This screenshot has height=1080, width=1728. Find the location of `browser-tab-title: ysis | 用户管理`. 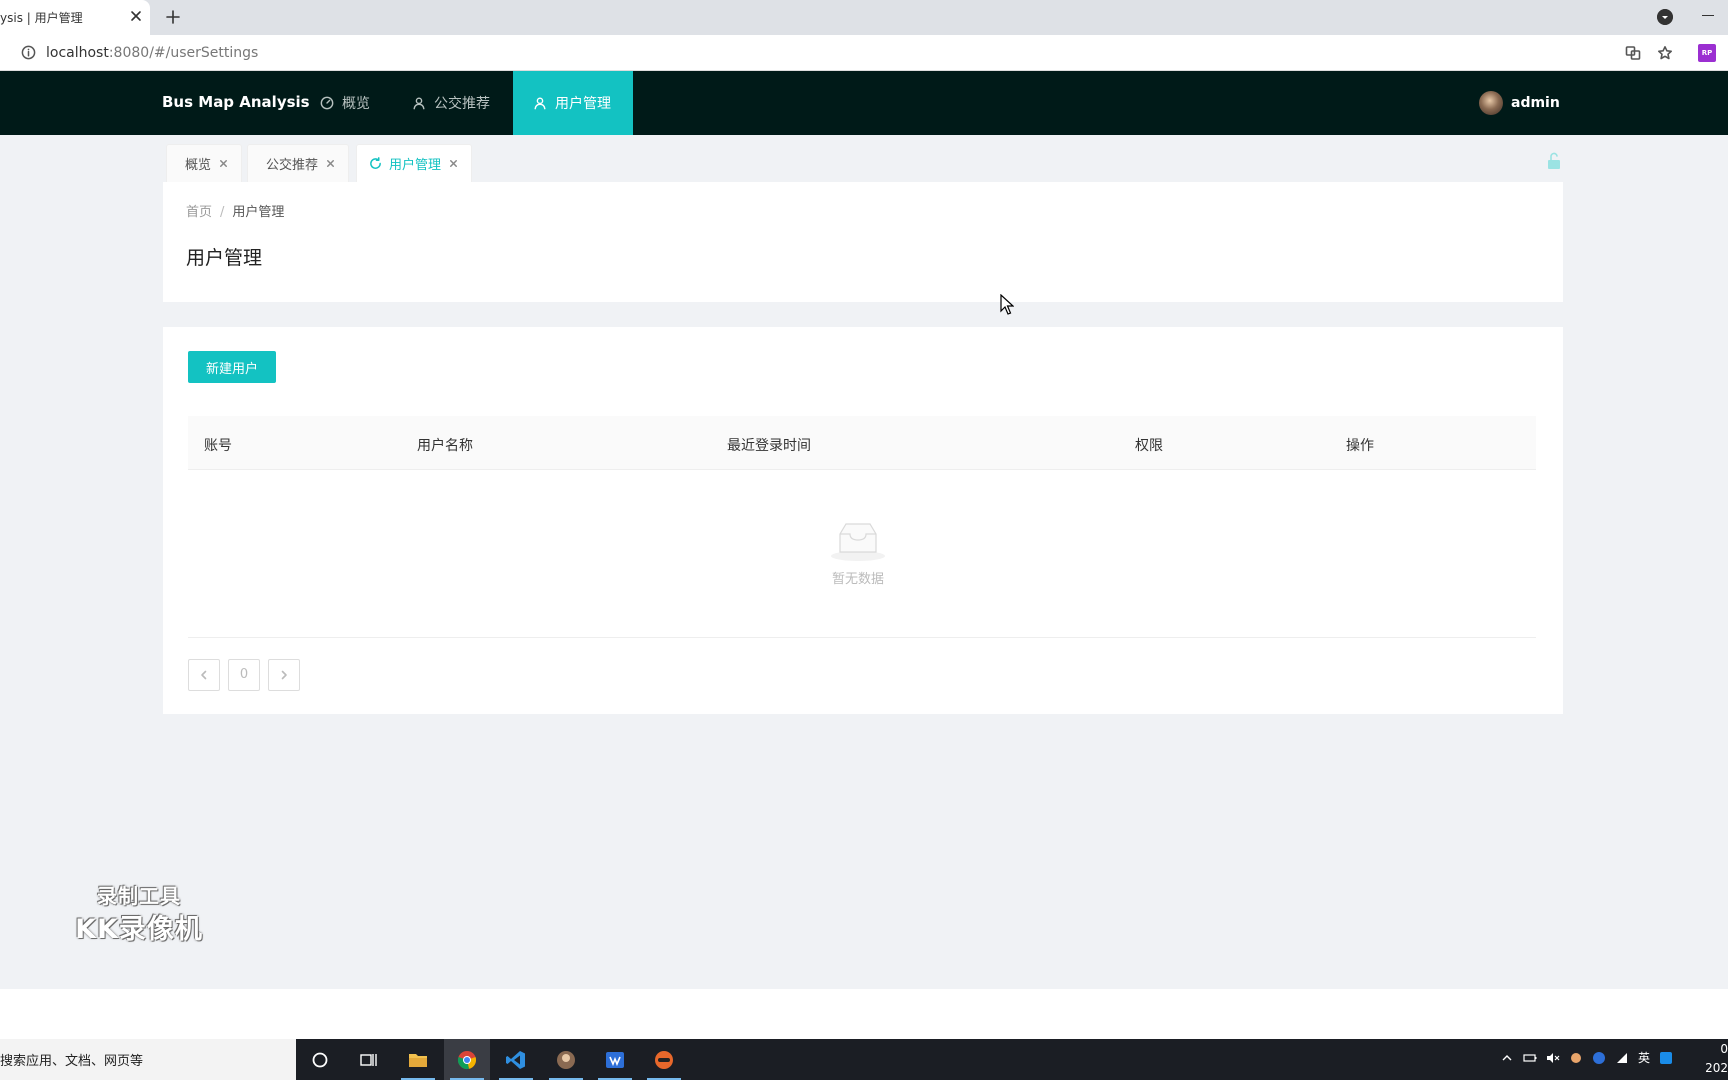

browser-tab-title: ysis | 用户管理 is located at coordinates (41, 18).